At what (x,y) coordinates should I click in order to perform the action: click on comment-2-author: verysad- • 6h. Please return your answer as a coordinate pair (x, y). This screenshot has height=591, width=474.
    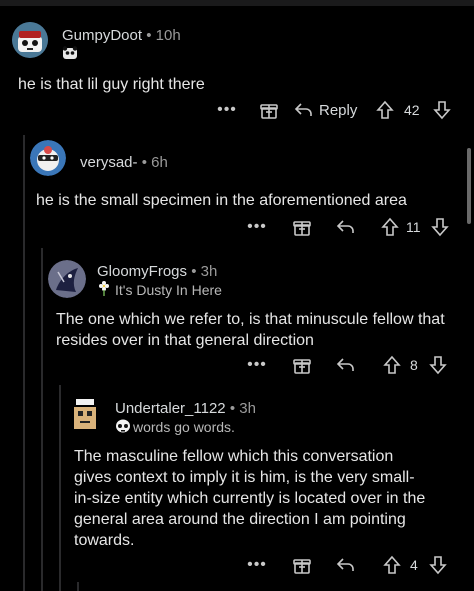
    Looking at the image, I should click on (124, 162).